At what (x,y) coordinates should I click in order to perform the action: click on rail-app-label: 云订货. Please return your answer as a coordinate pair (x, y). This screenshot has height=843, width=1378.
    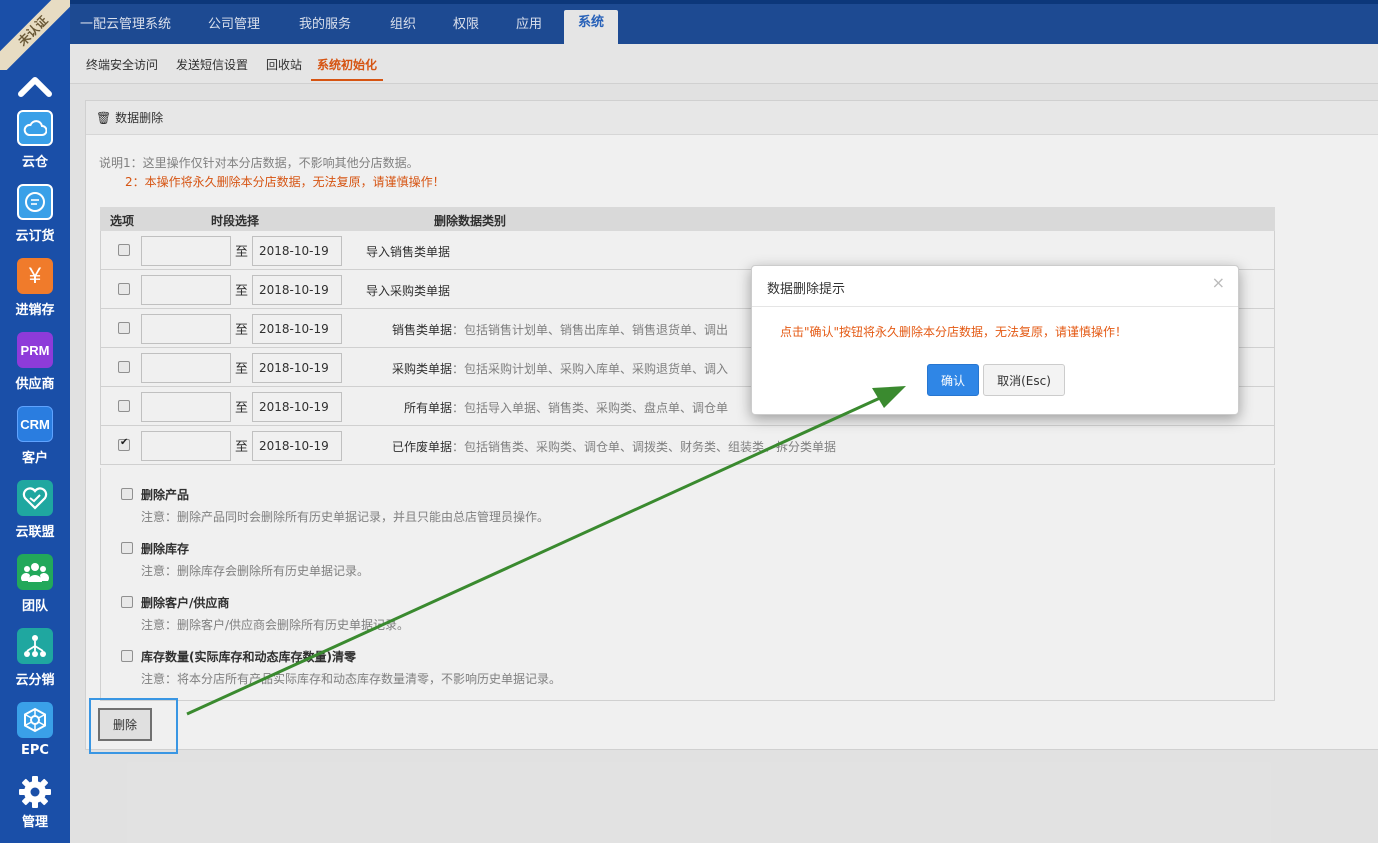
    Looking at the image, I should click on (35, 236).